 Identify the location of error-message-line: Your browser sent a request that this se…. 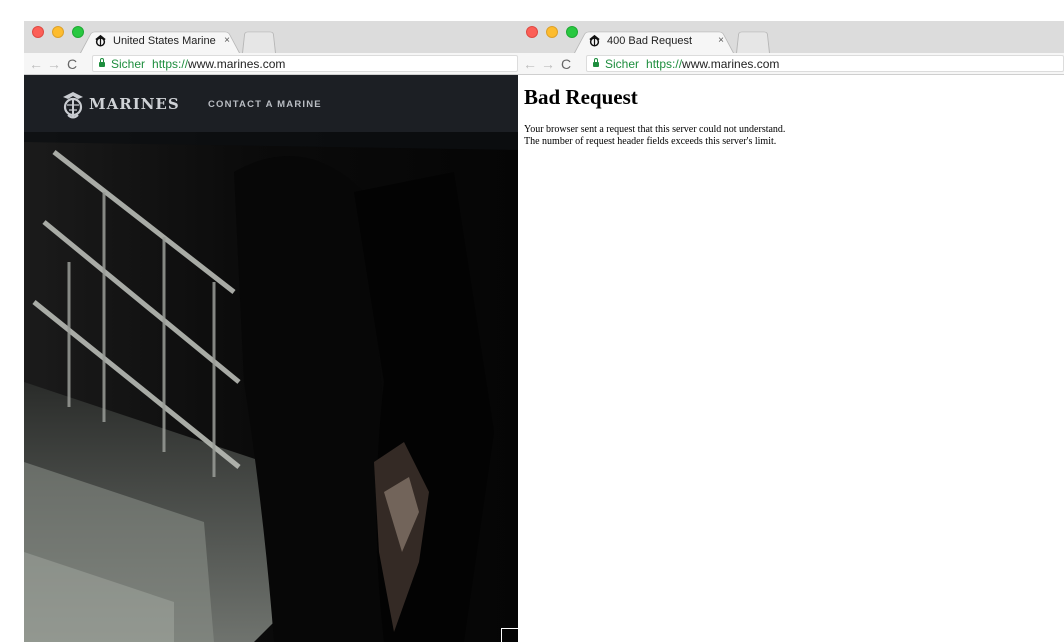
(655, 129).